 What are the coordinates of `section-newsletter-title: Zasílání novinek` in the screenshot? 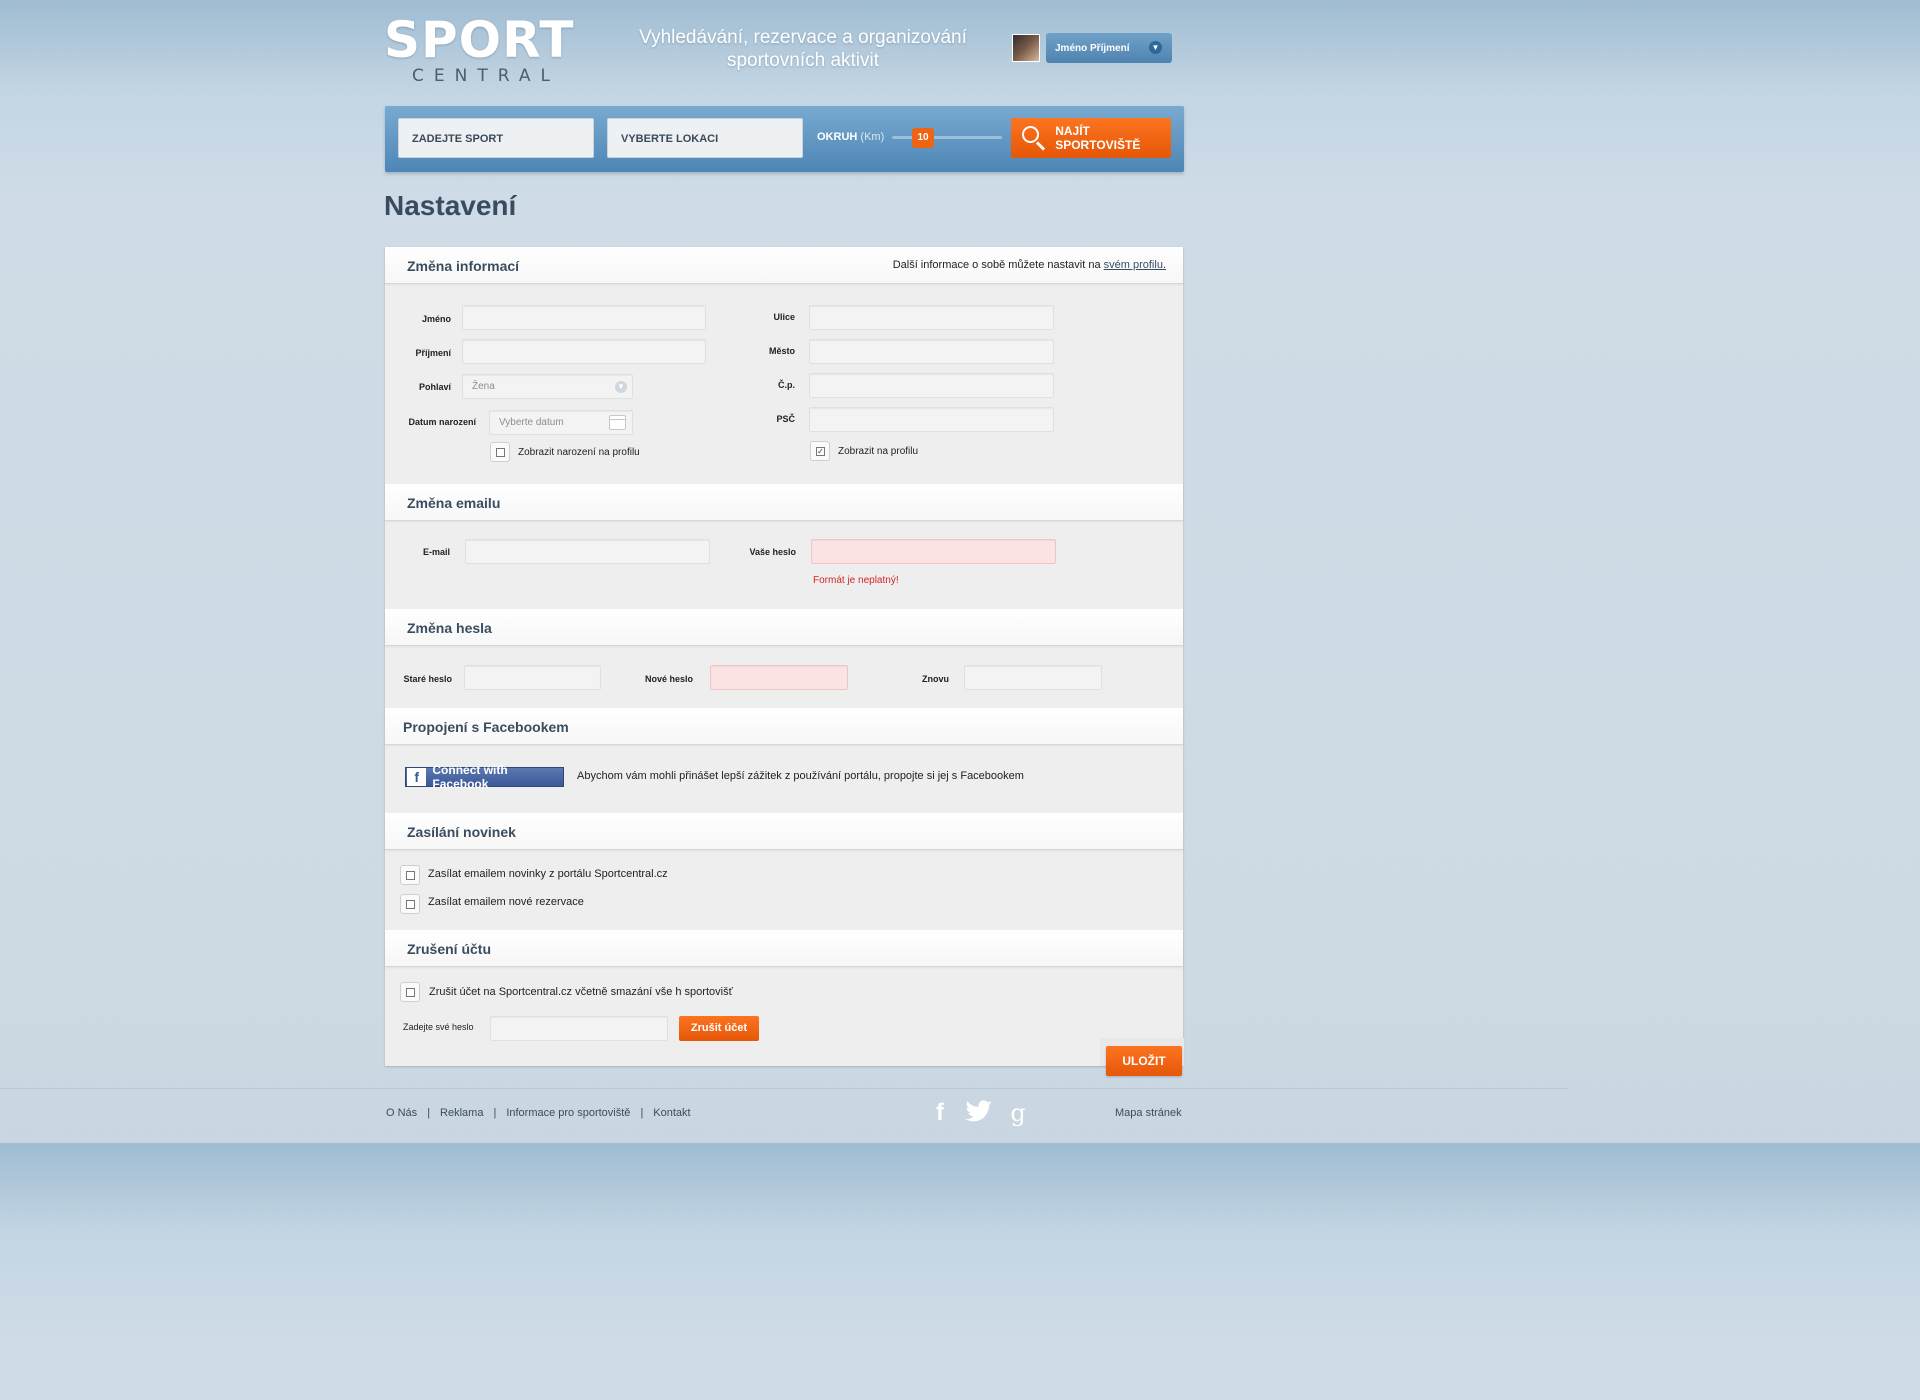 It's located at (461, 832).